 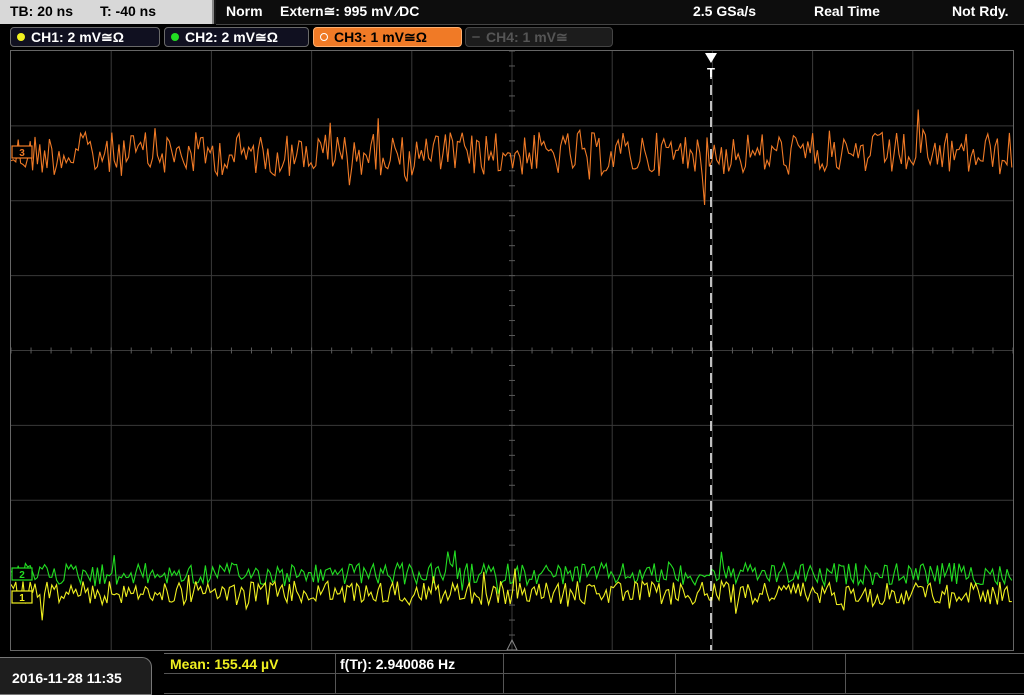 I want to click on trigger-position-label: T: -40 ns, so click(x=128, y=11).